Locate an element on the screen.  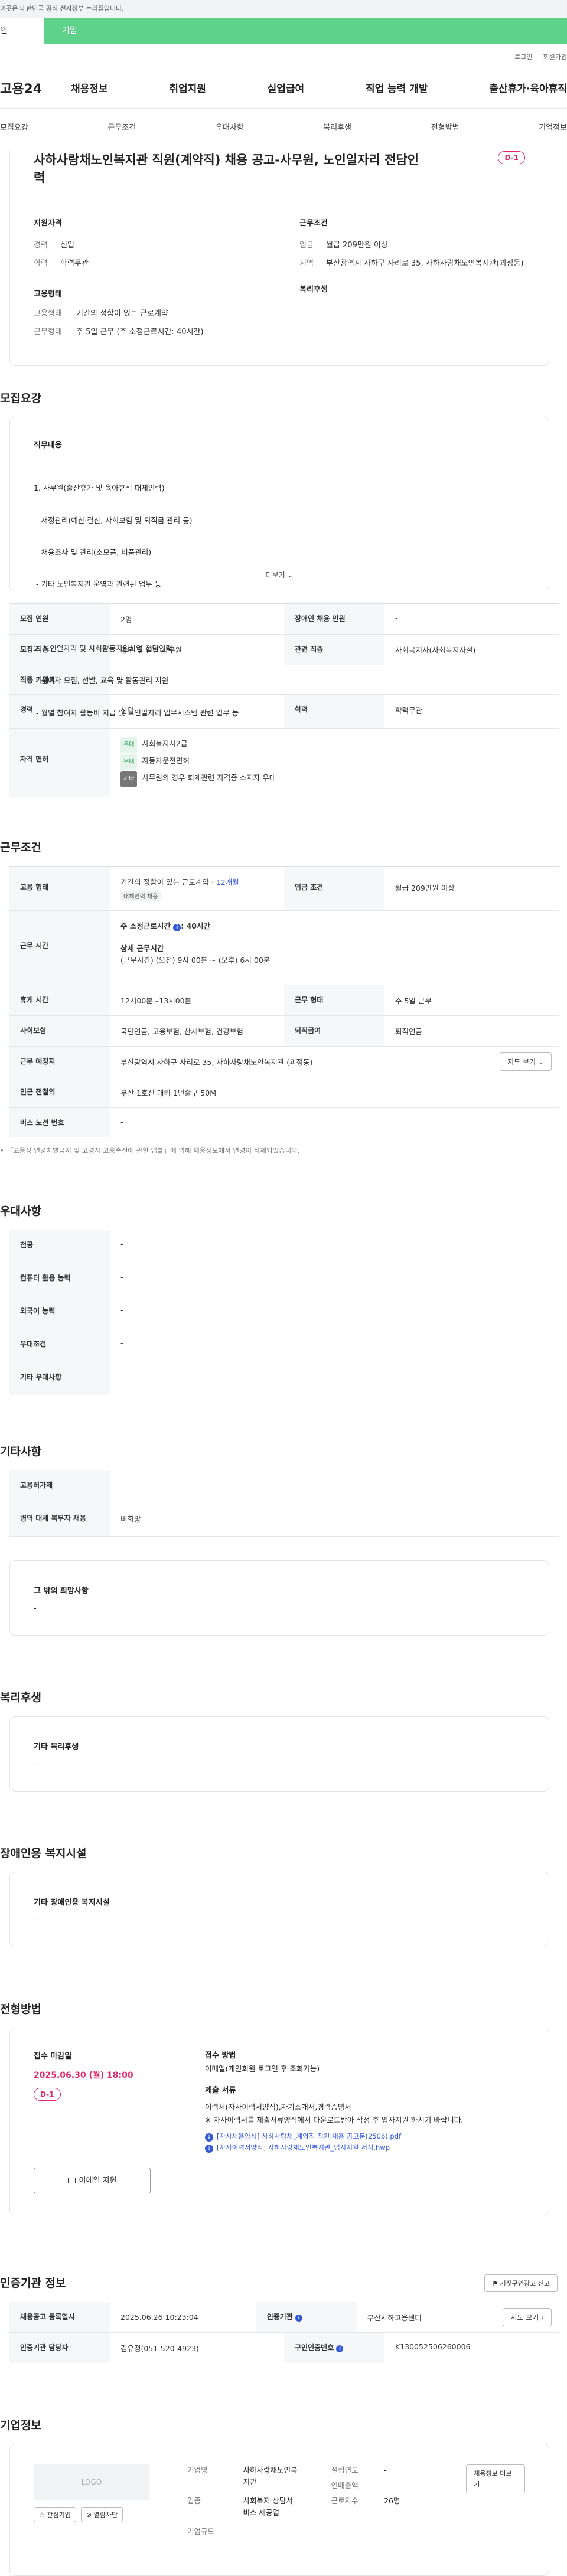
flag-icon: ⚑ is located at coordinates (495, 2283).